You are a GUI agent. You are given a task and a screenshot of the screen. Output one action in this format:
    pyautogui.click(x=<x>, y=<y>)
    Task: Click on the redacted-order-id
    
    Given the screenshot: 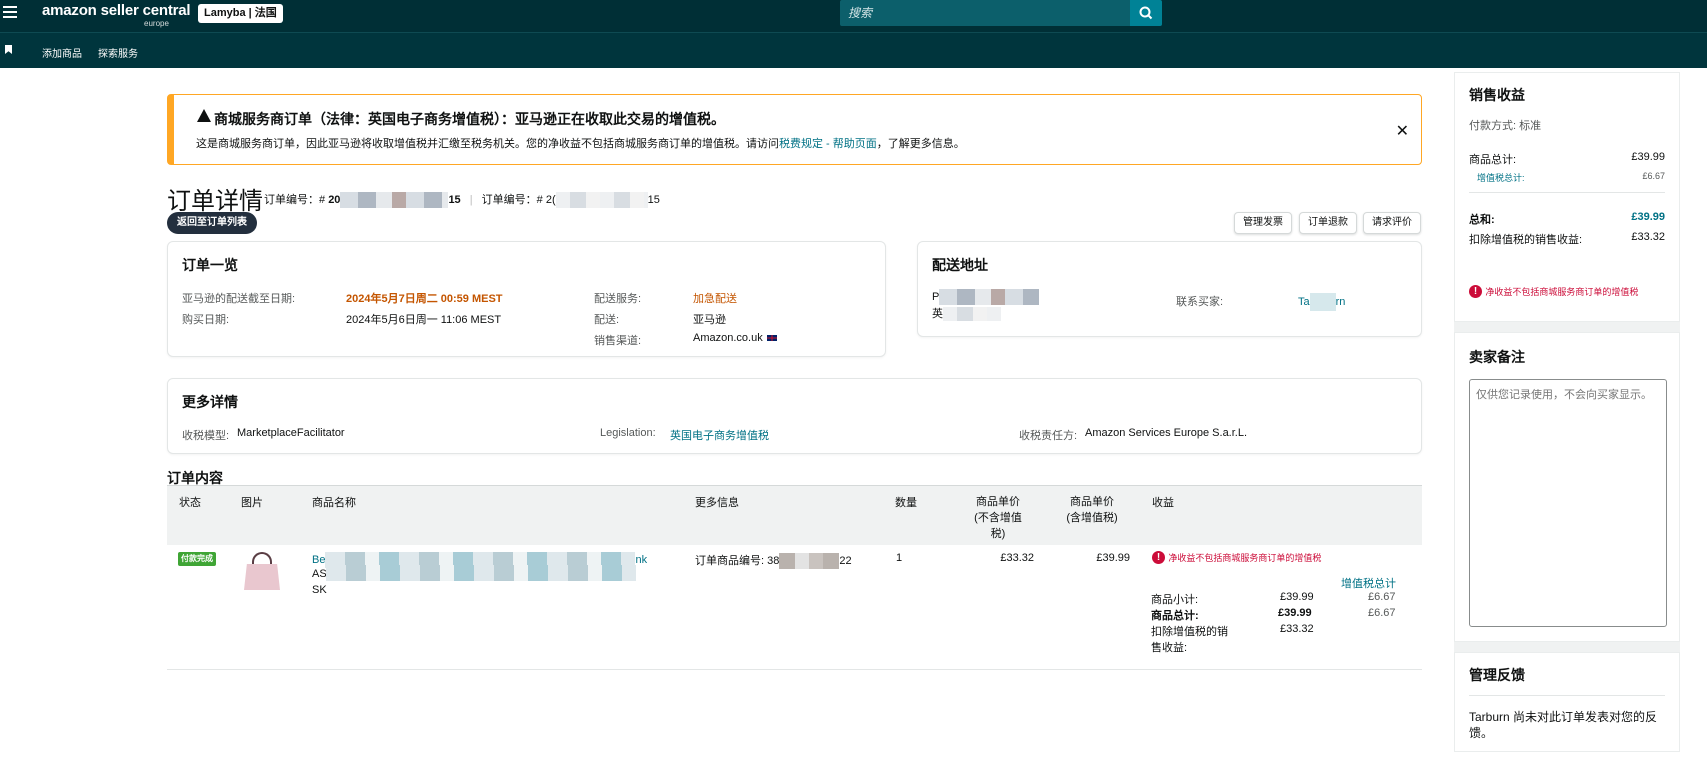 What is the action you would take?
    pyautogui.click(x=394, y=200)
    